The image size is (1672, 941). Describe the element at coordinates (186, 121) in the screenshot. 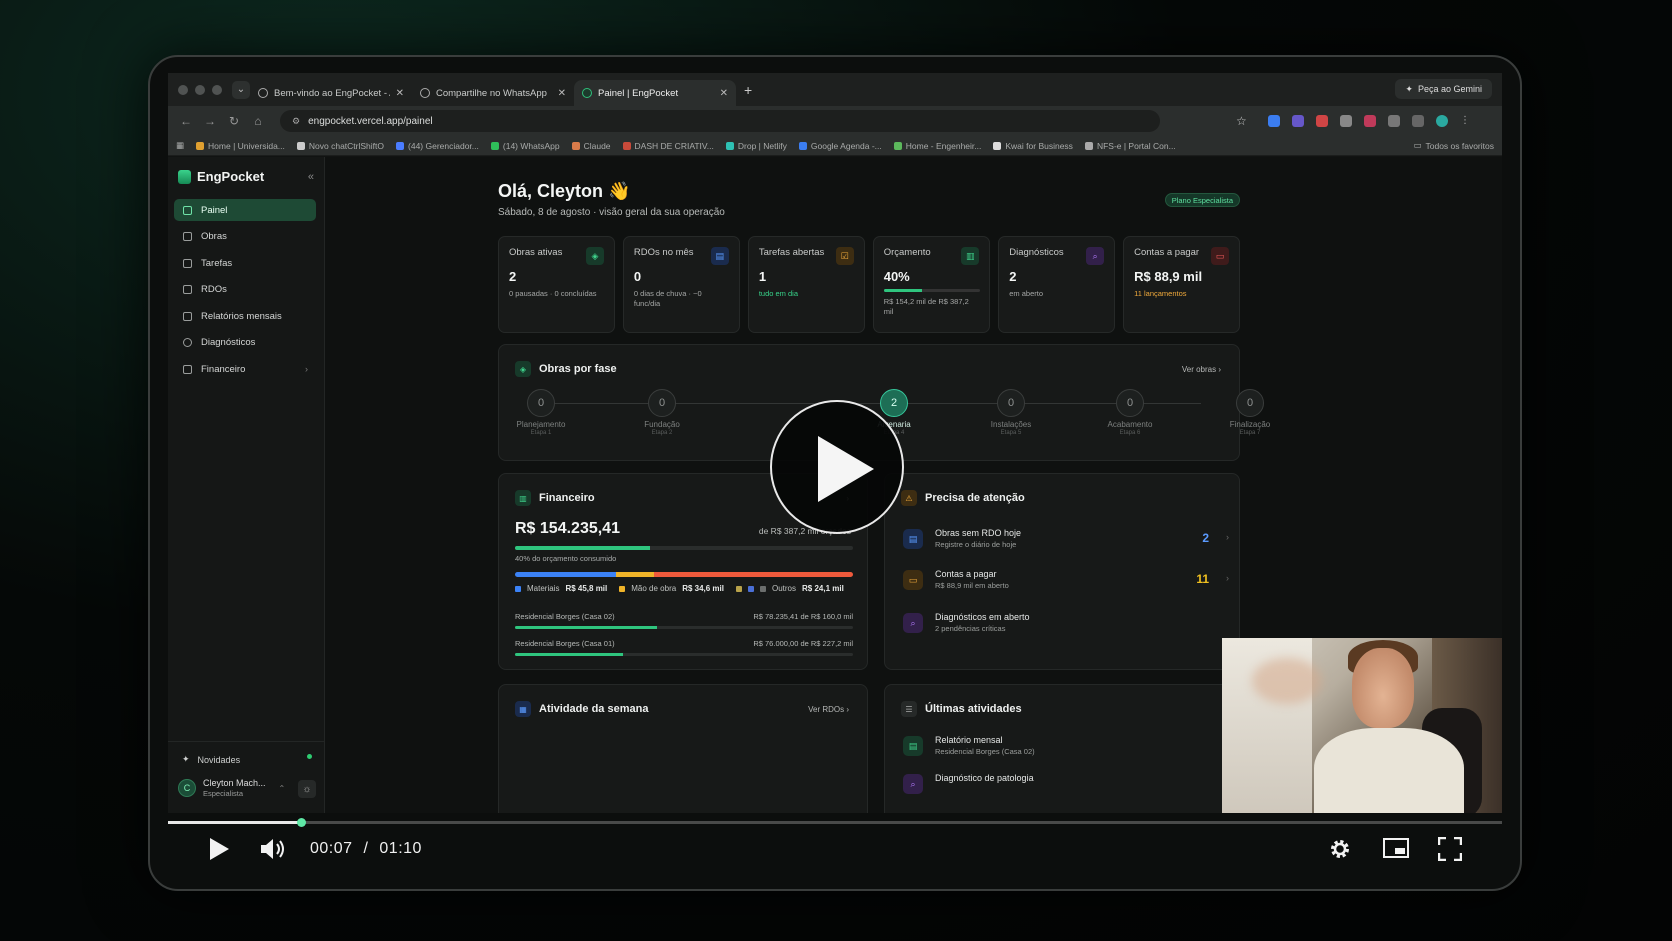

I see `back-arrow-icon: ←` at that location.